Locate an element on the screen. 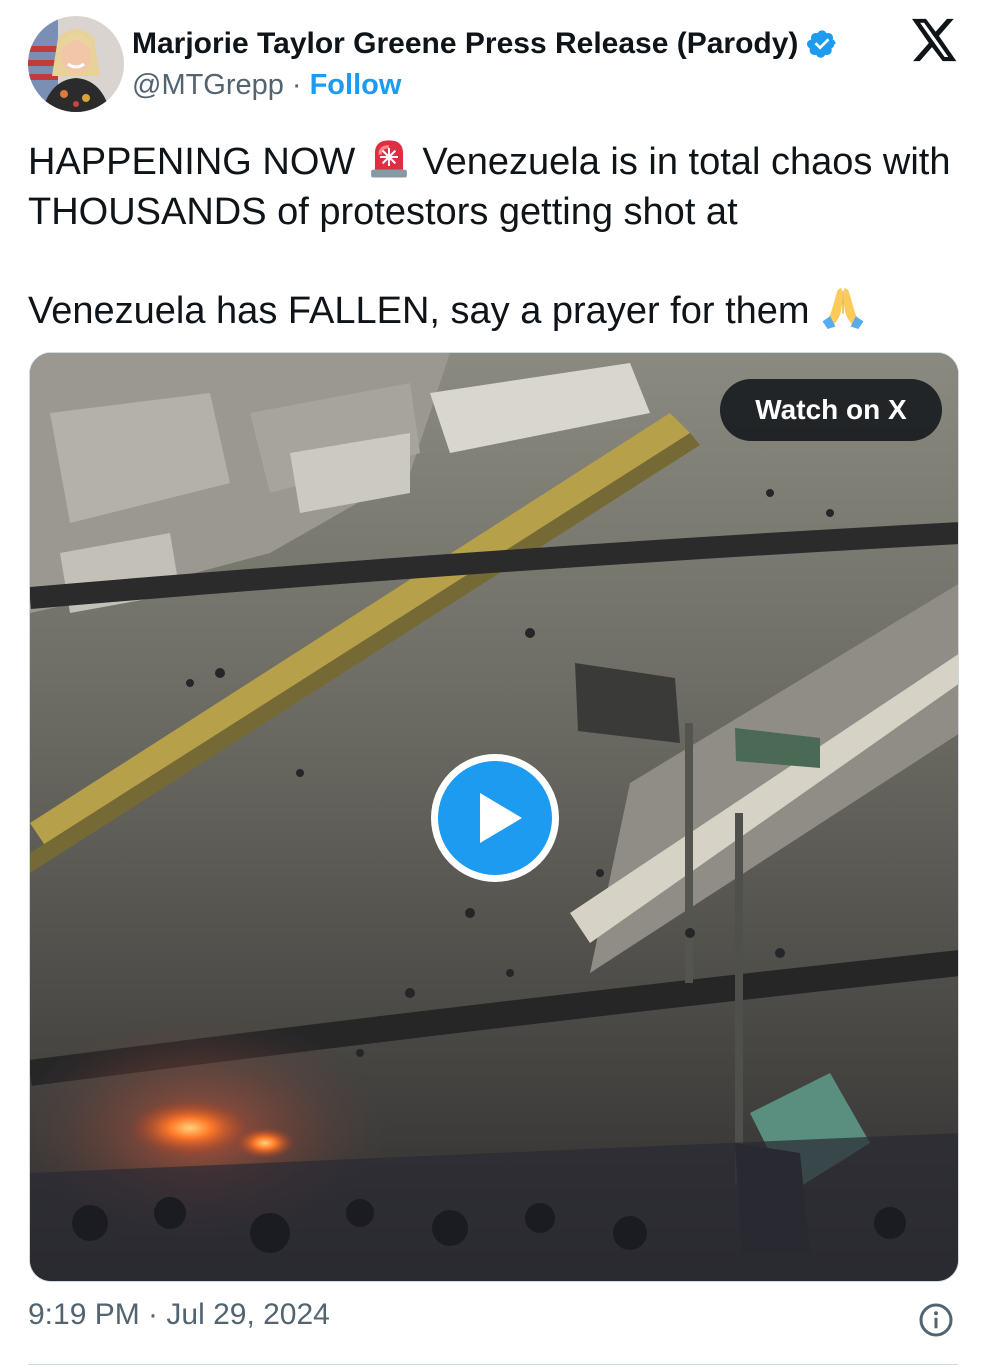 This screenshot has height=1368, width=990. watch-on-x-button: Watch on X is located at coordinates (831, 410).